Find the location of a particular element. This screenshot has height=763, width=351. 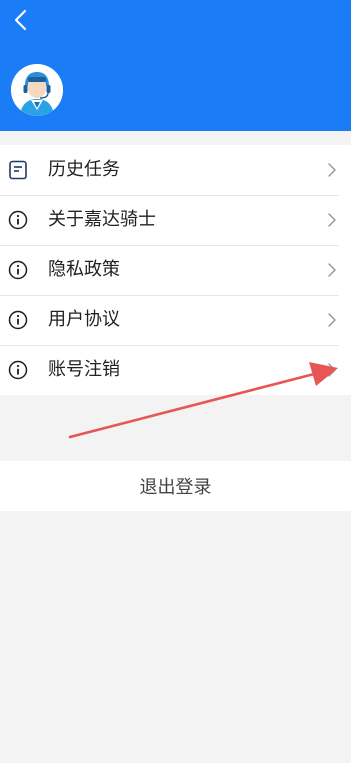

menu-item-history: 历史任务 is located at coordinates (175, 170).